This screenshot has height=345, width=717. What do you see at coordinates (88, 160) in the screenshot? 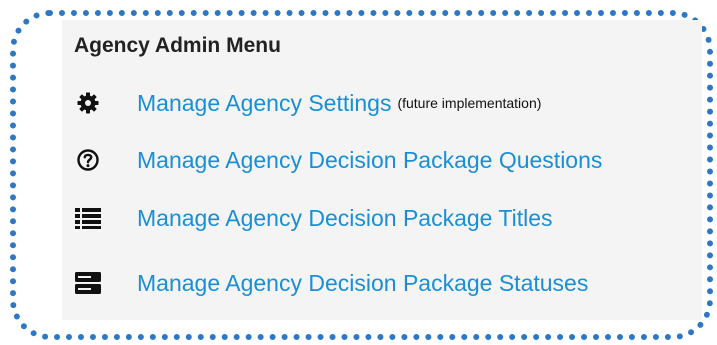
I see `question-circle-icon` at bounding box center [88, 160].